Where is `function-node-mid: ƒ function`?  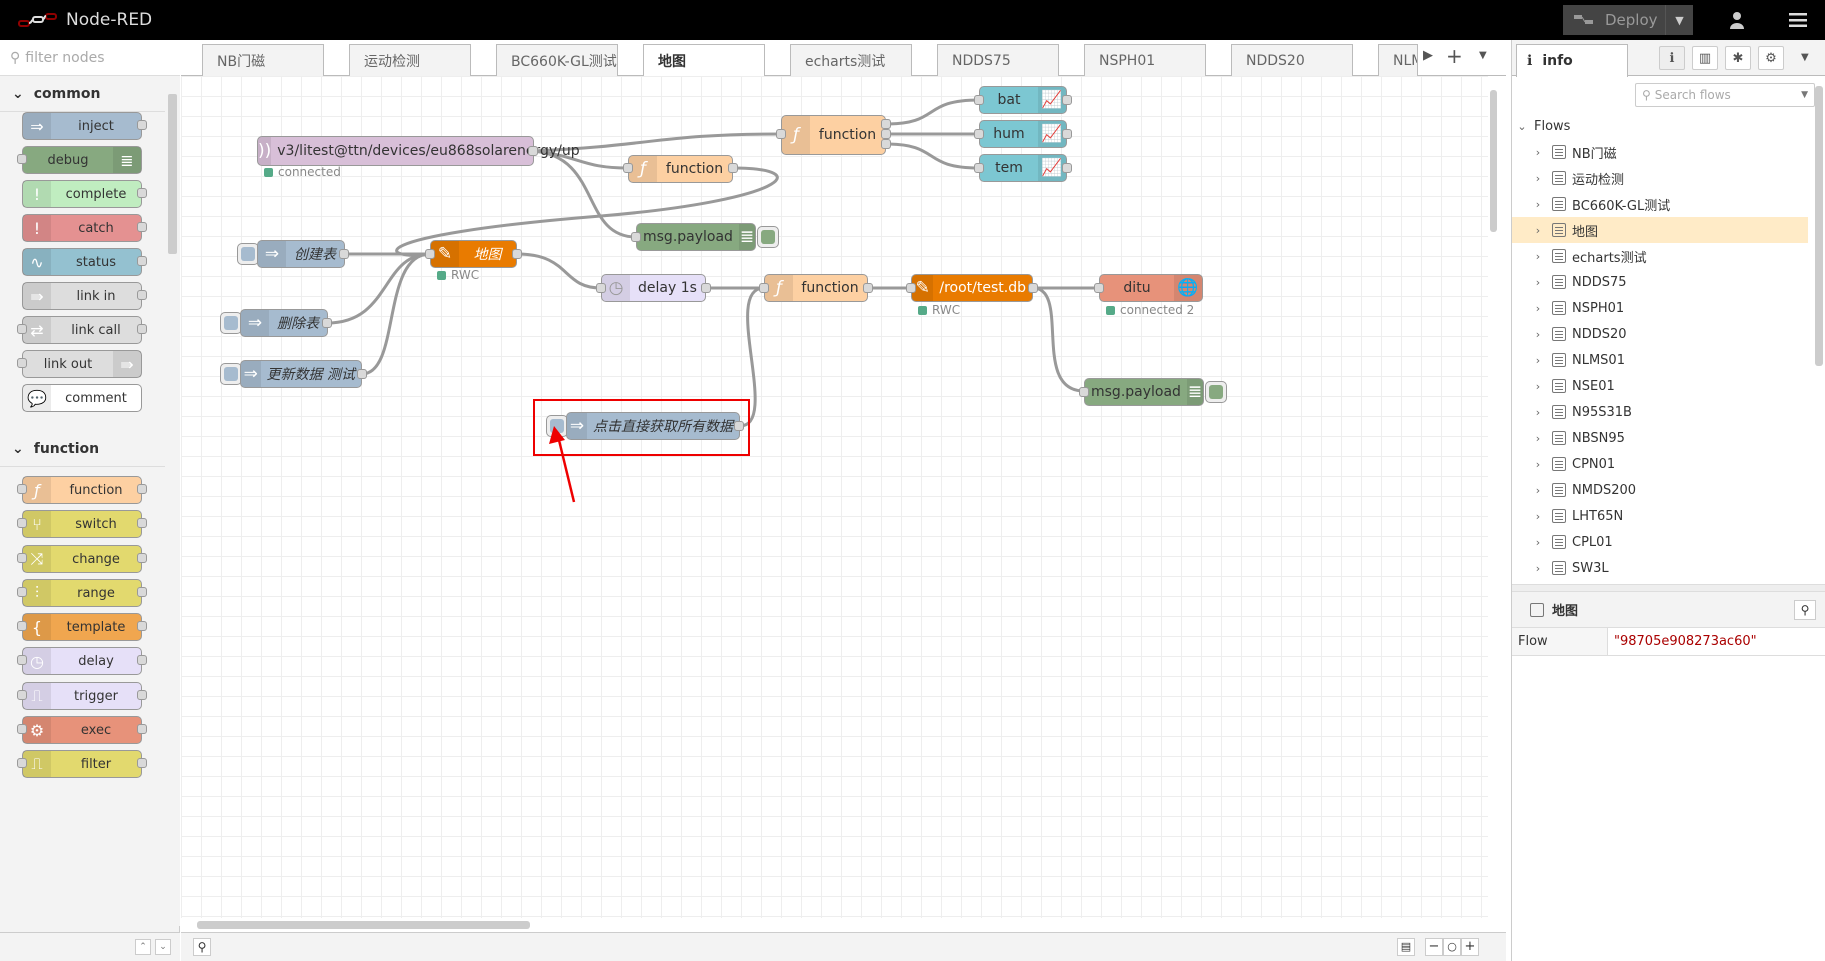
function-node-mid: ƒ function is located at coordinates (680, 169).